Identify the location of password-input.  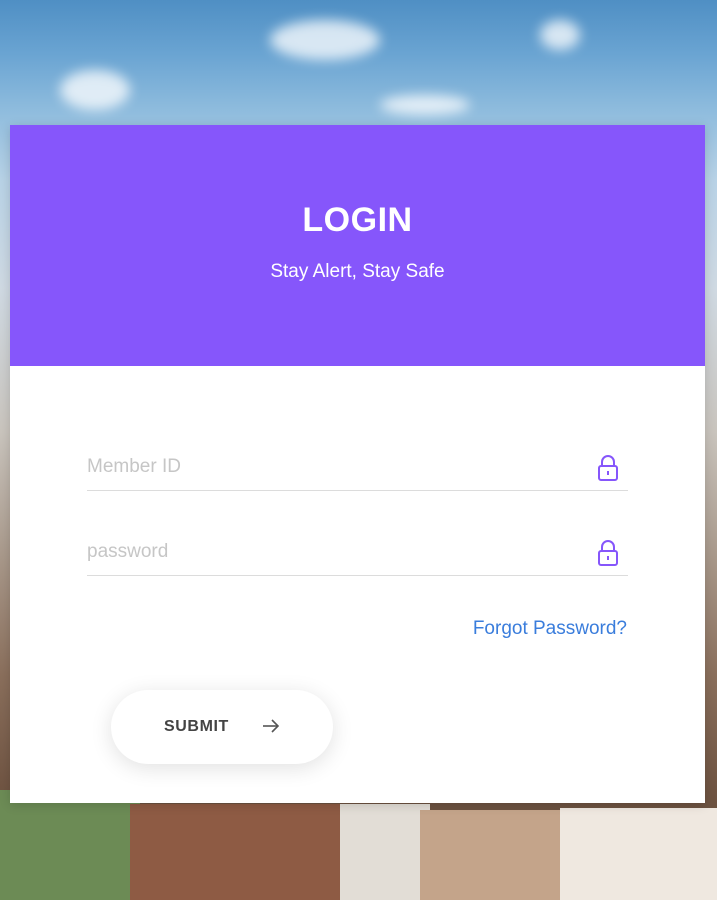
(332, 552).